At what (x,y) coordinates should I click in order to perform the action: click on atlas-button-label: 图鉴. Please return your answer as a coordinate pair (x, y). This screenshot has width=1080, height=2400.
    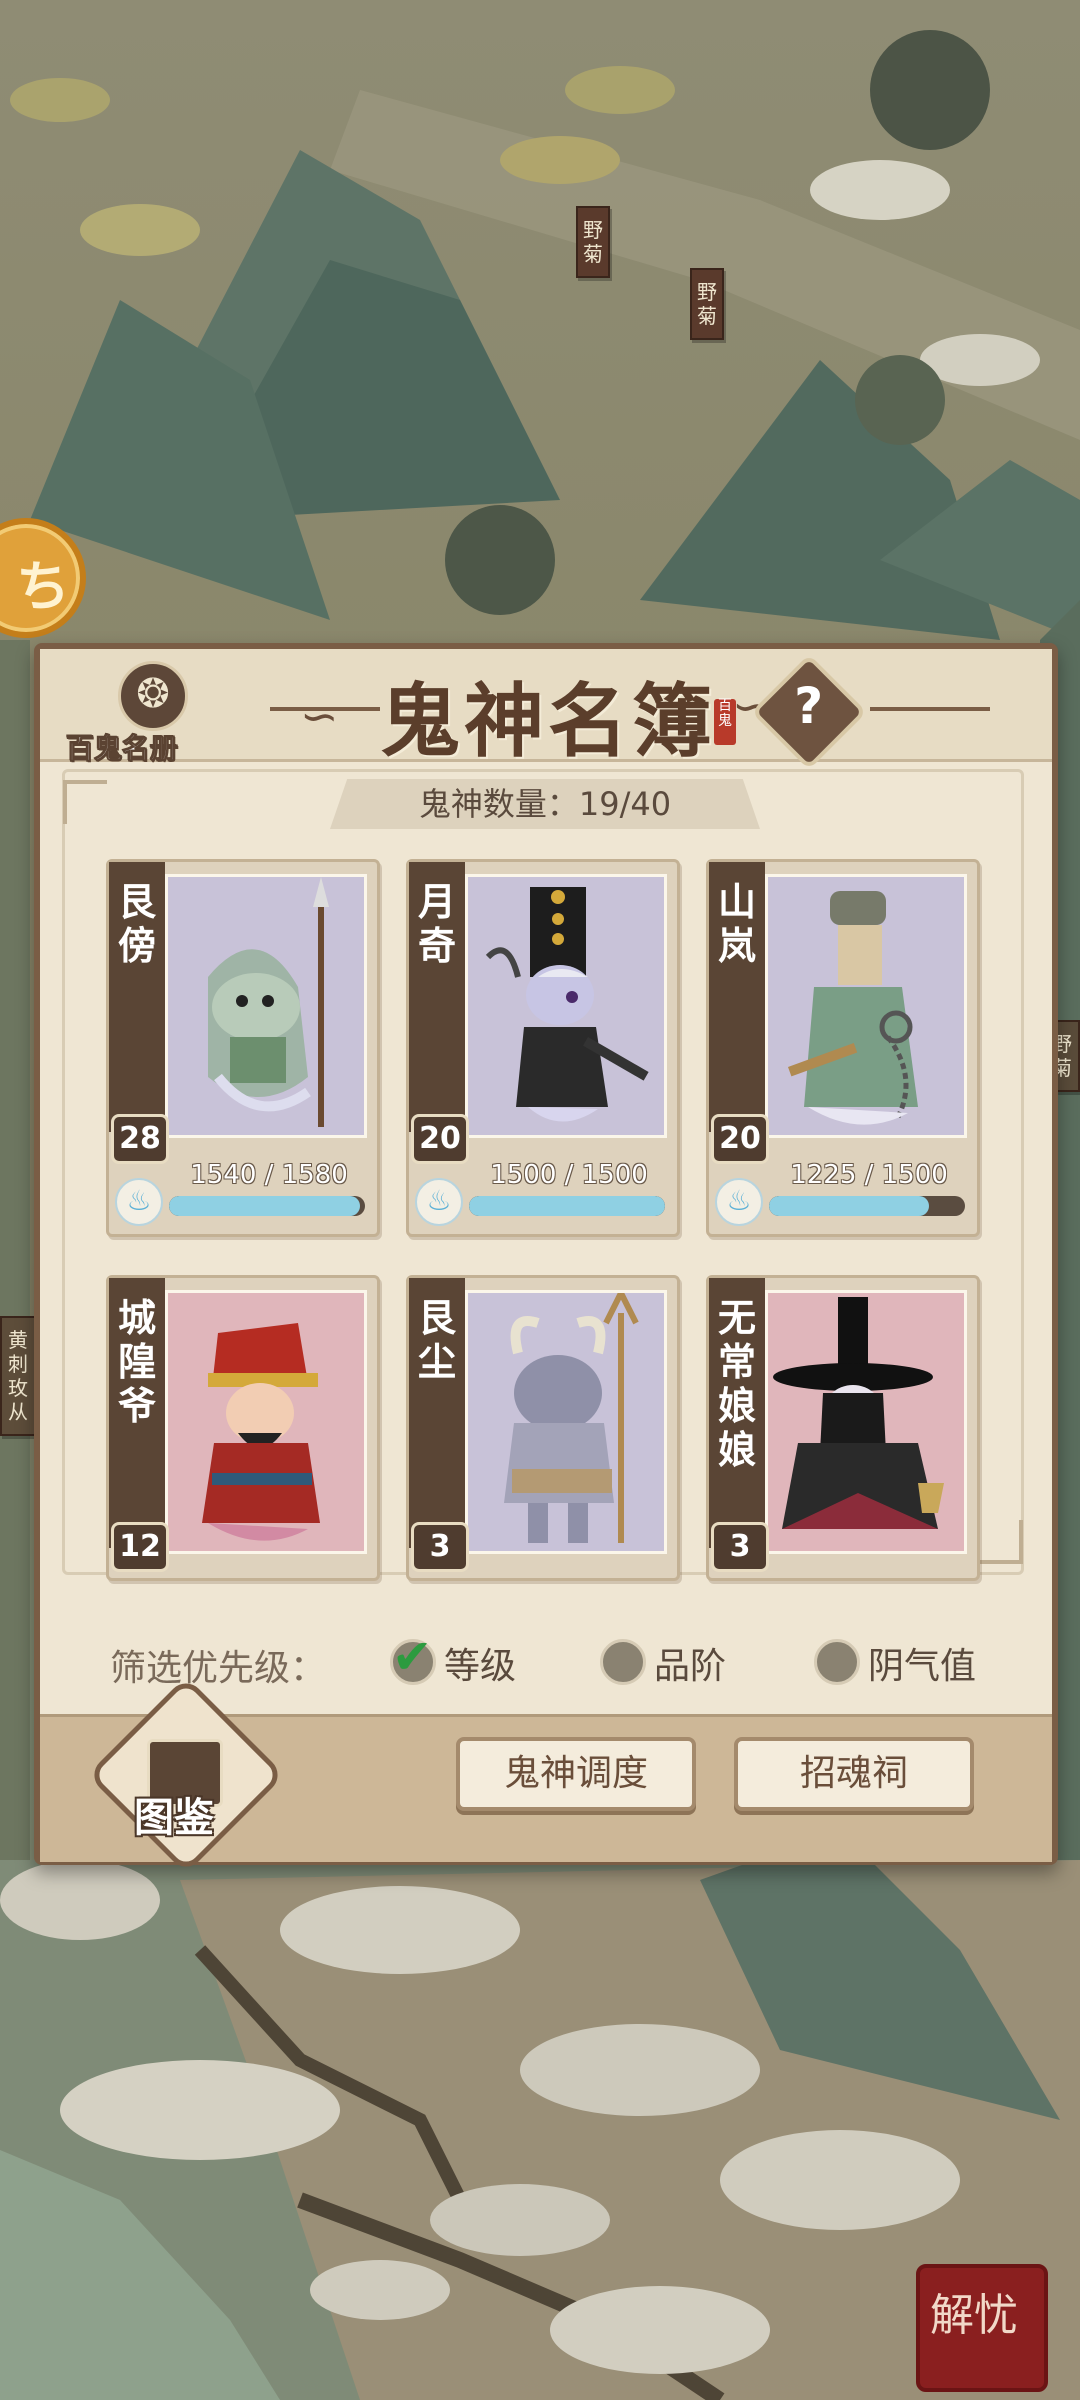
    Looking at the image, I should click on (174, 1814).